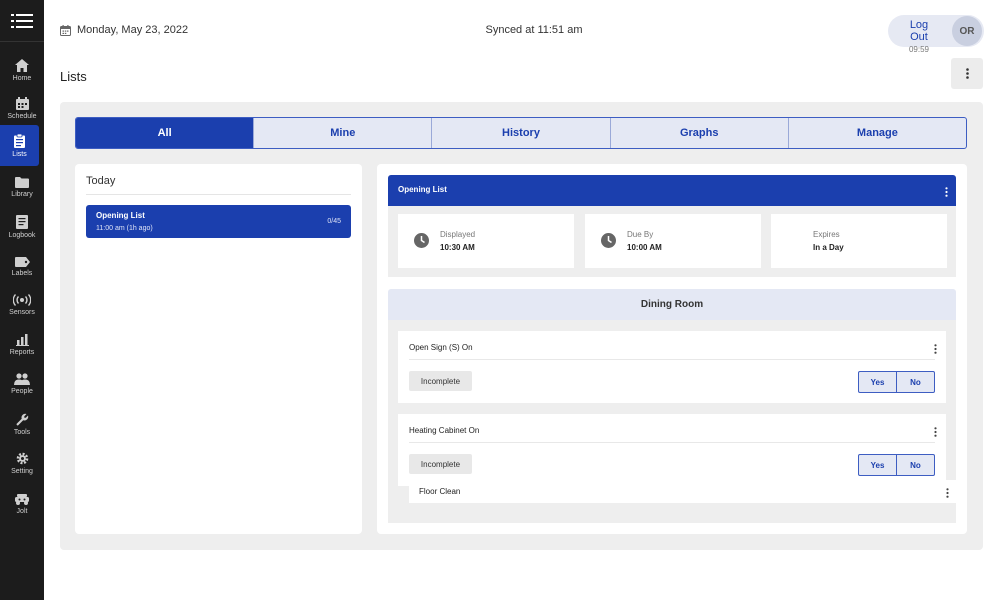  I want to click on sidebar-item-label: Lists, so click(19, 154).